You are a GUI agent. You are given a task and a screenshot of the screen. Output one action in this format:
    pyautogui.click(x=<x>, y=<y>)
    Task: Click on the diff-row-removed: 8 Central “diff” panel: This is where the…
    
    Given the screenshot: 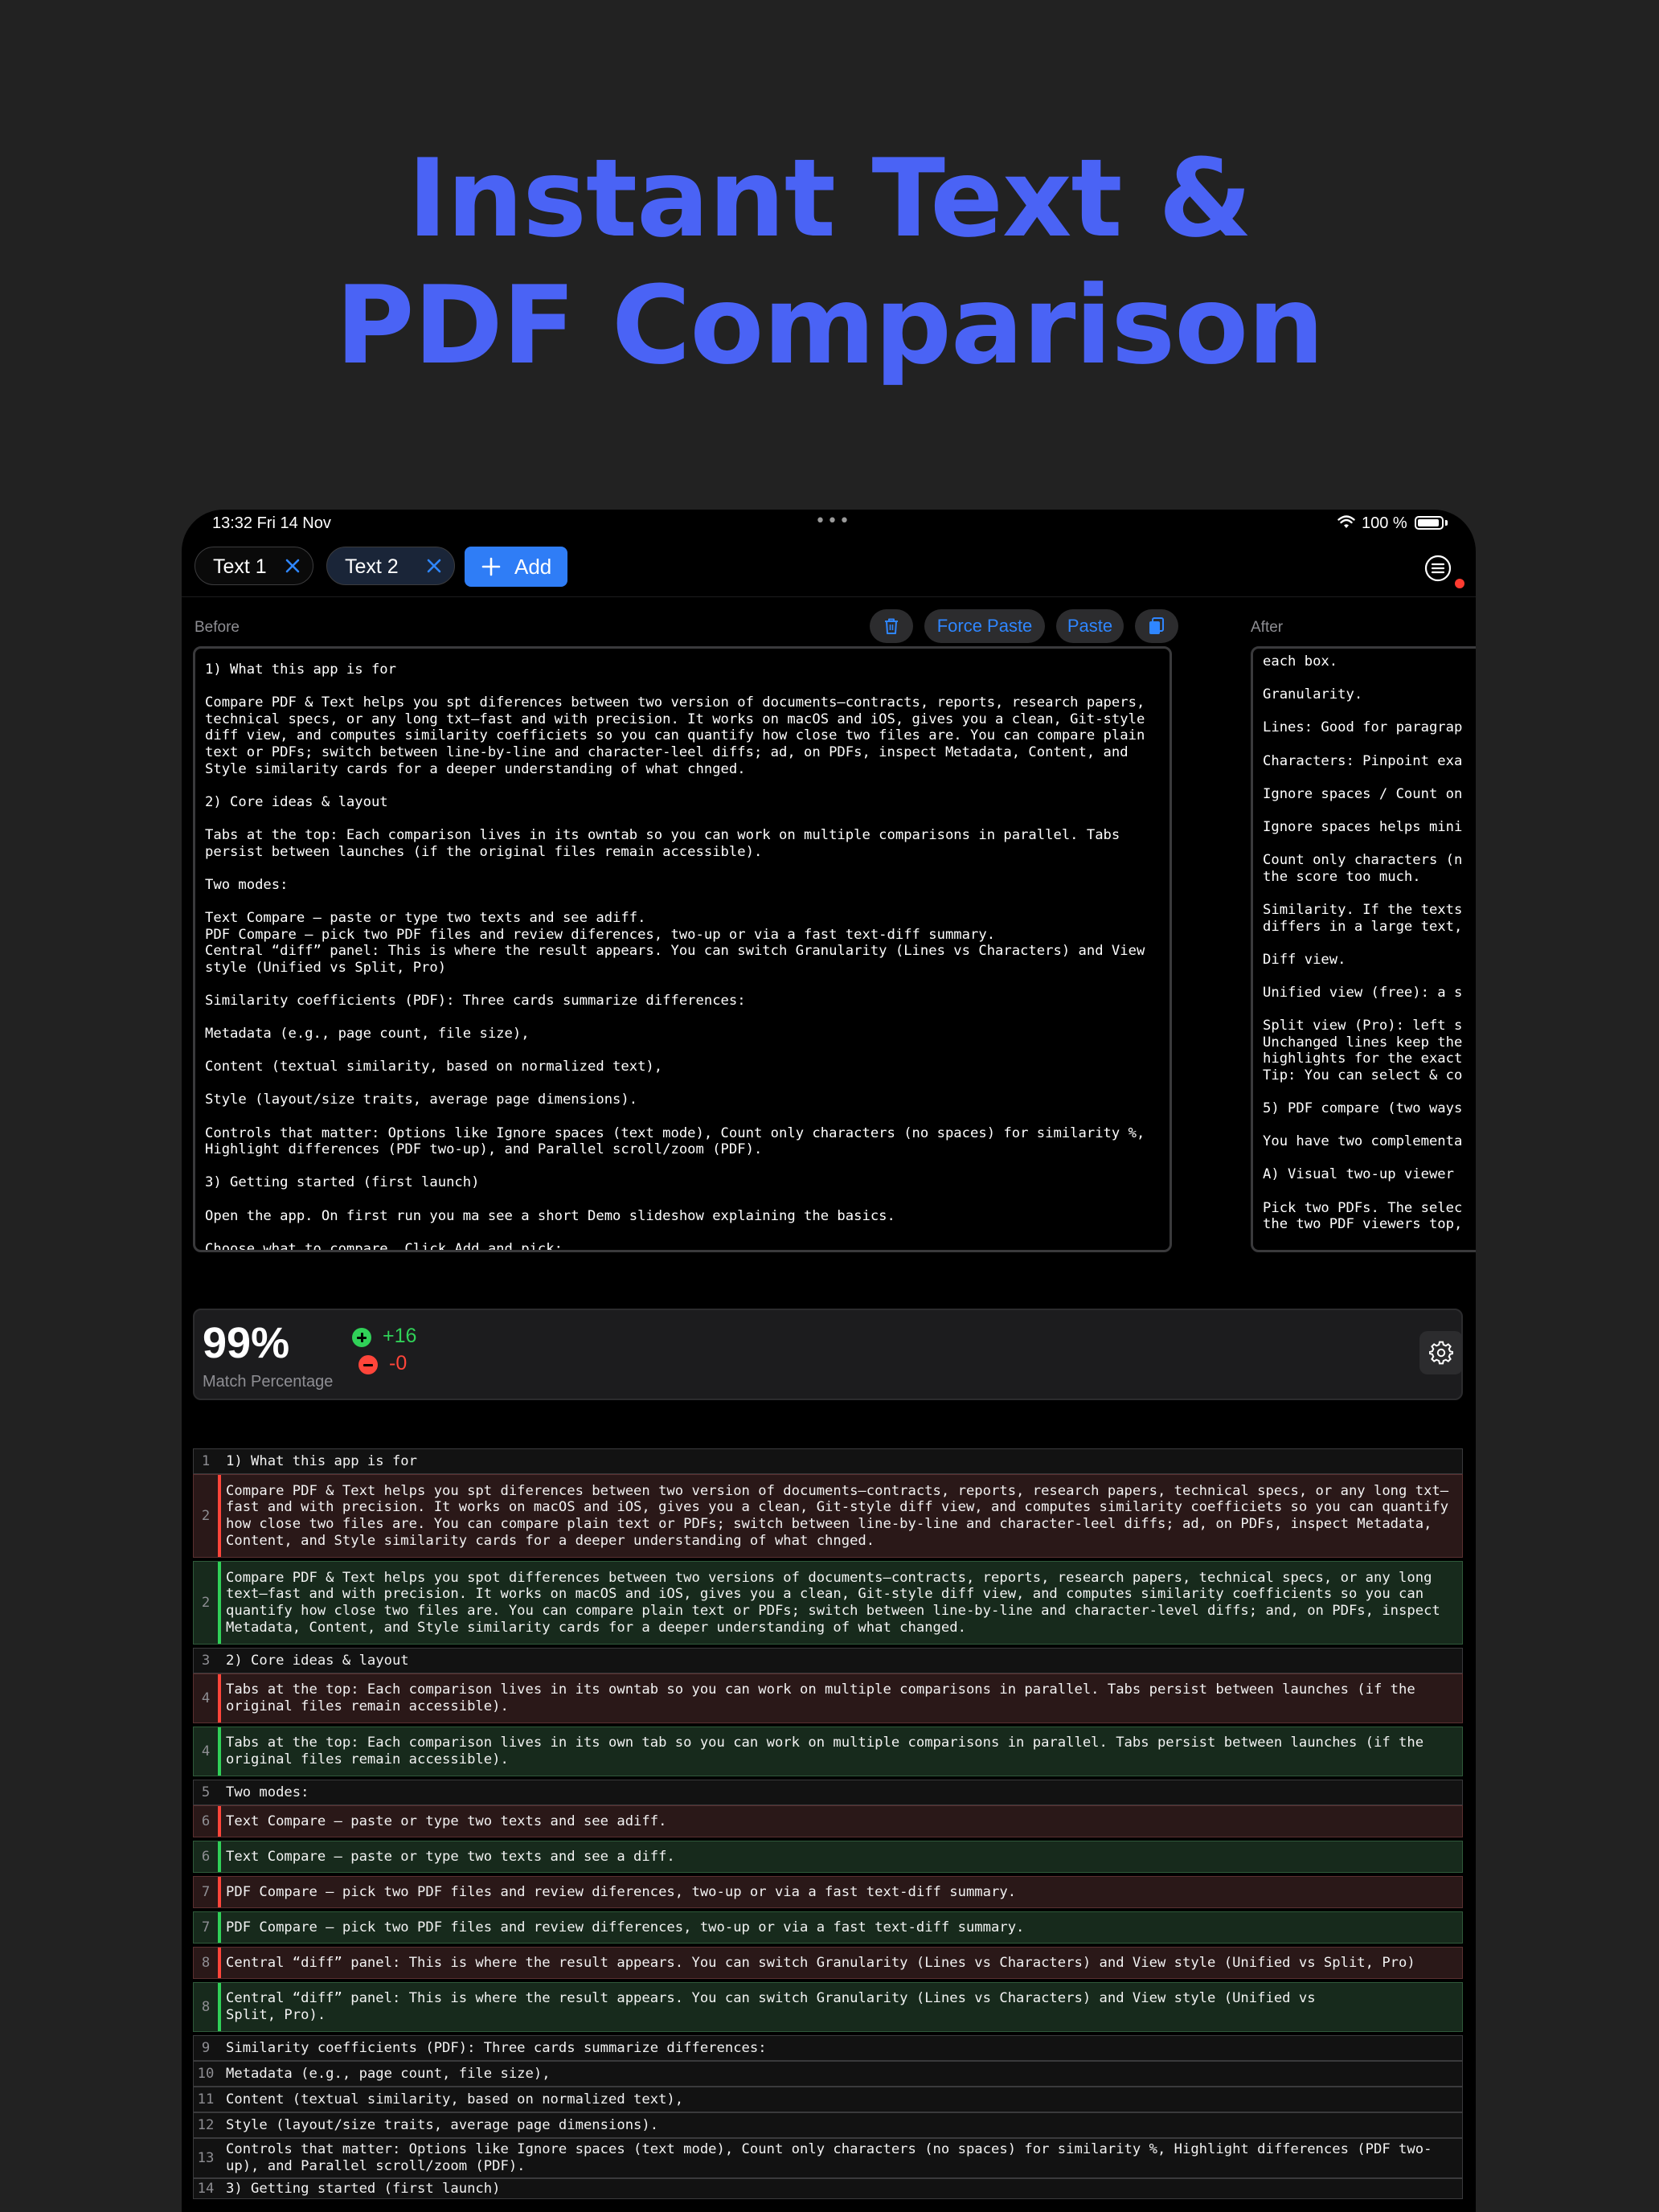 What is the action you would take?
    pyautogui.click(x=828, y=1963)
    